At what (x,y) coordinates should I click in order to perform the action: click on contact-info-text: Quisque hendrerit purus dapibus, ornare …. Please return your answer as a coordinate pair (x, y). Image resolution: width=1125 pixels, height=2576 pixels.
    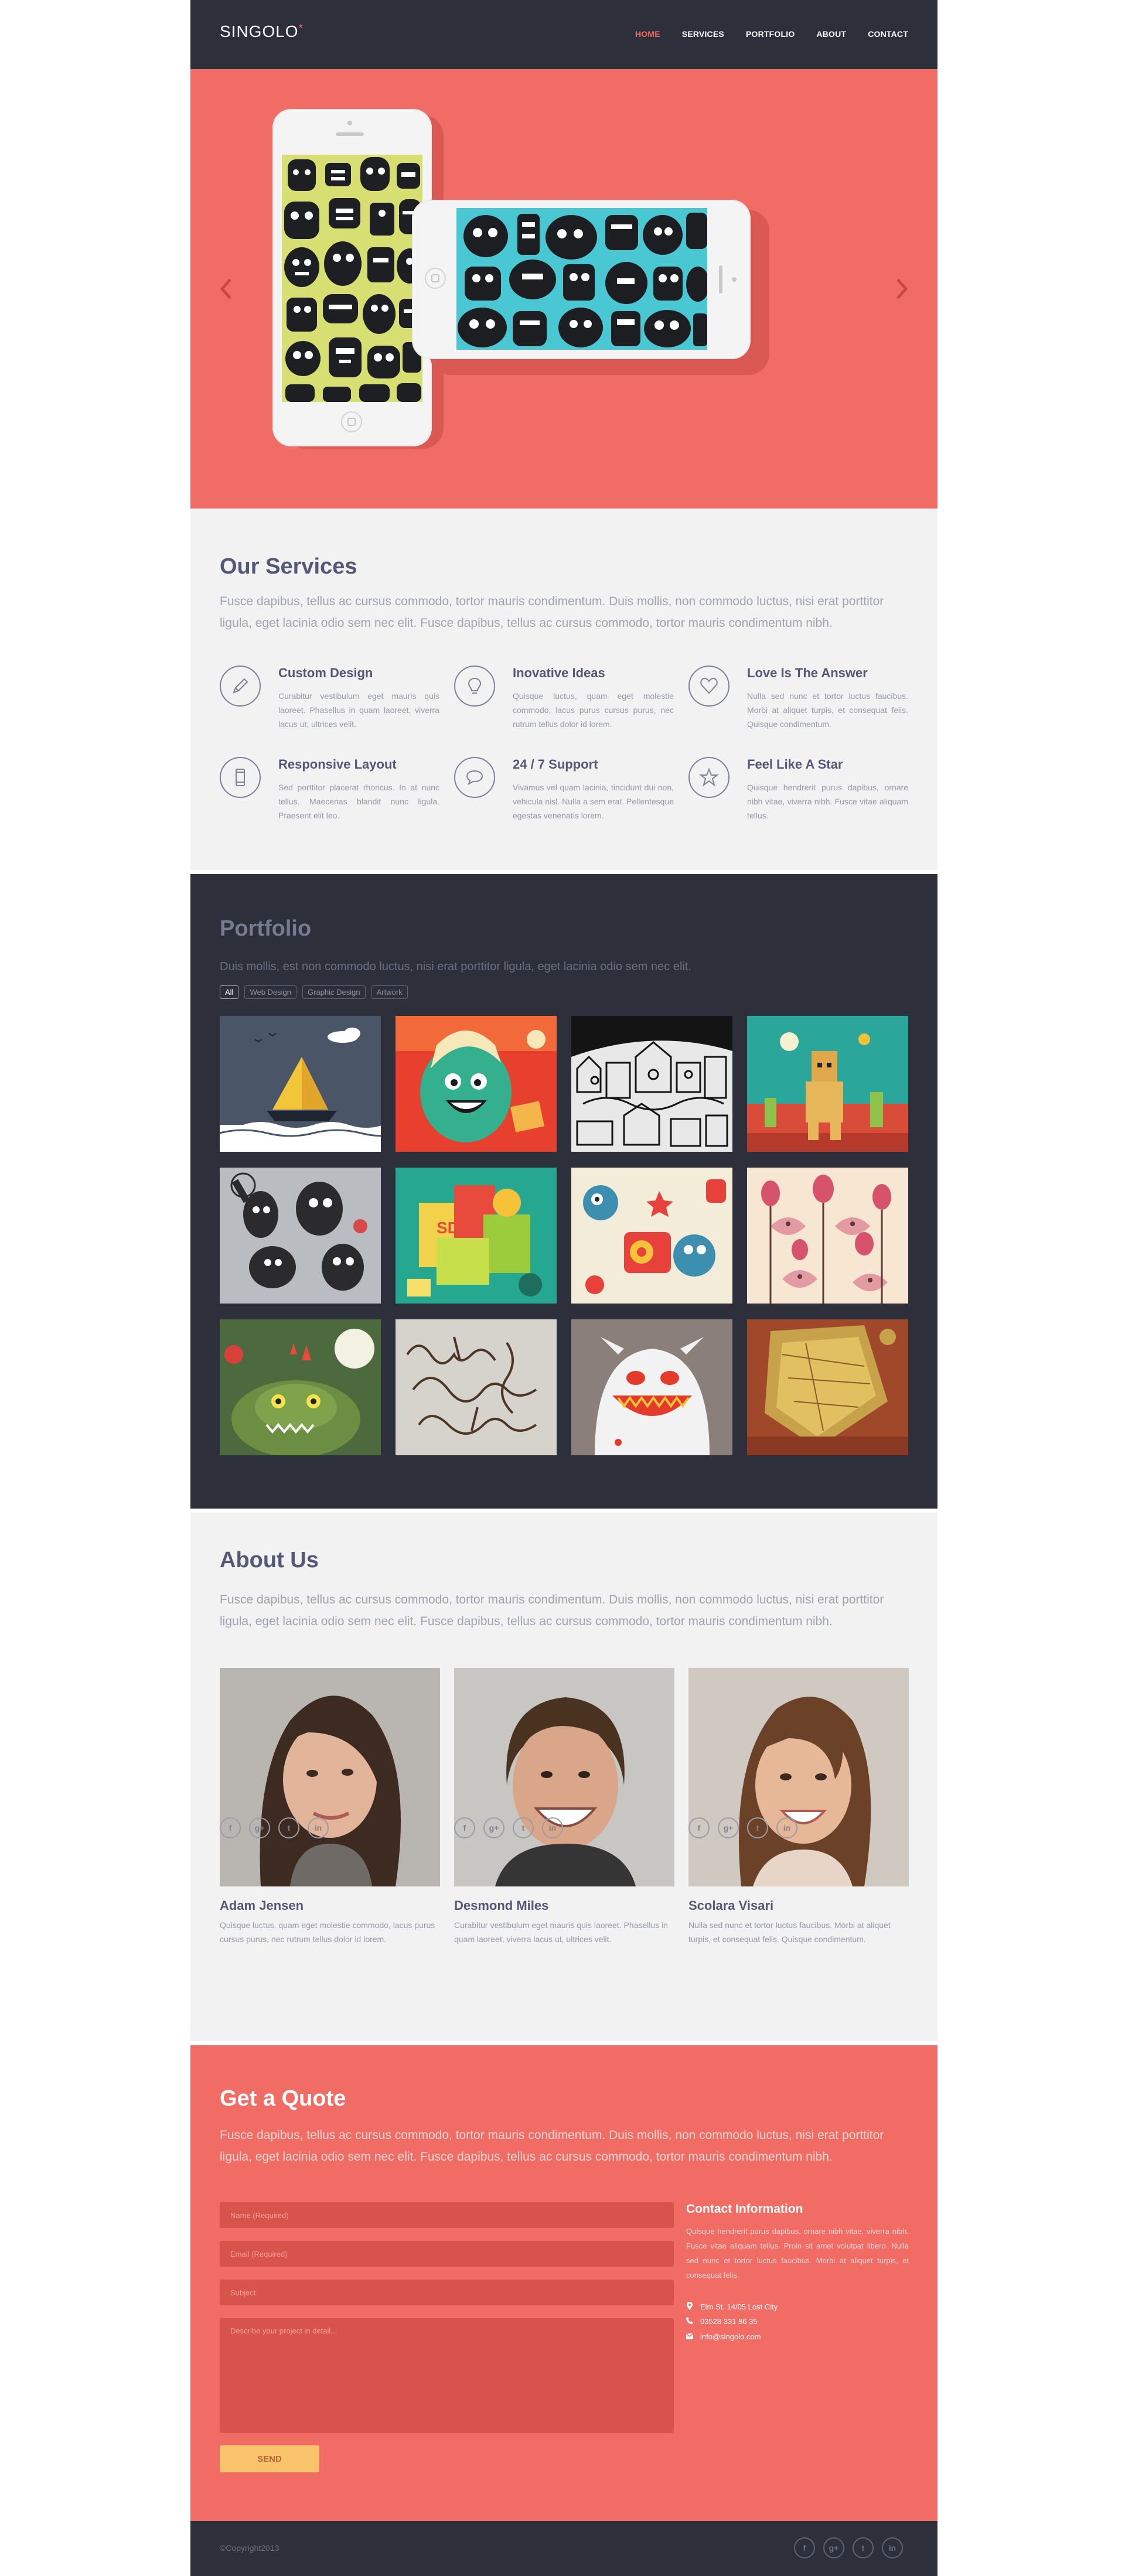
    Looking at the image, I should click on (798, 2253).